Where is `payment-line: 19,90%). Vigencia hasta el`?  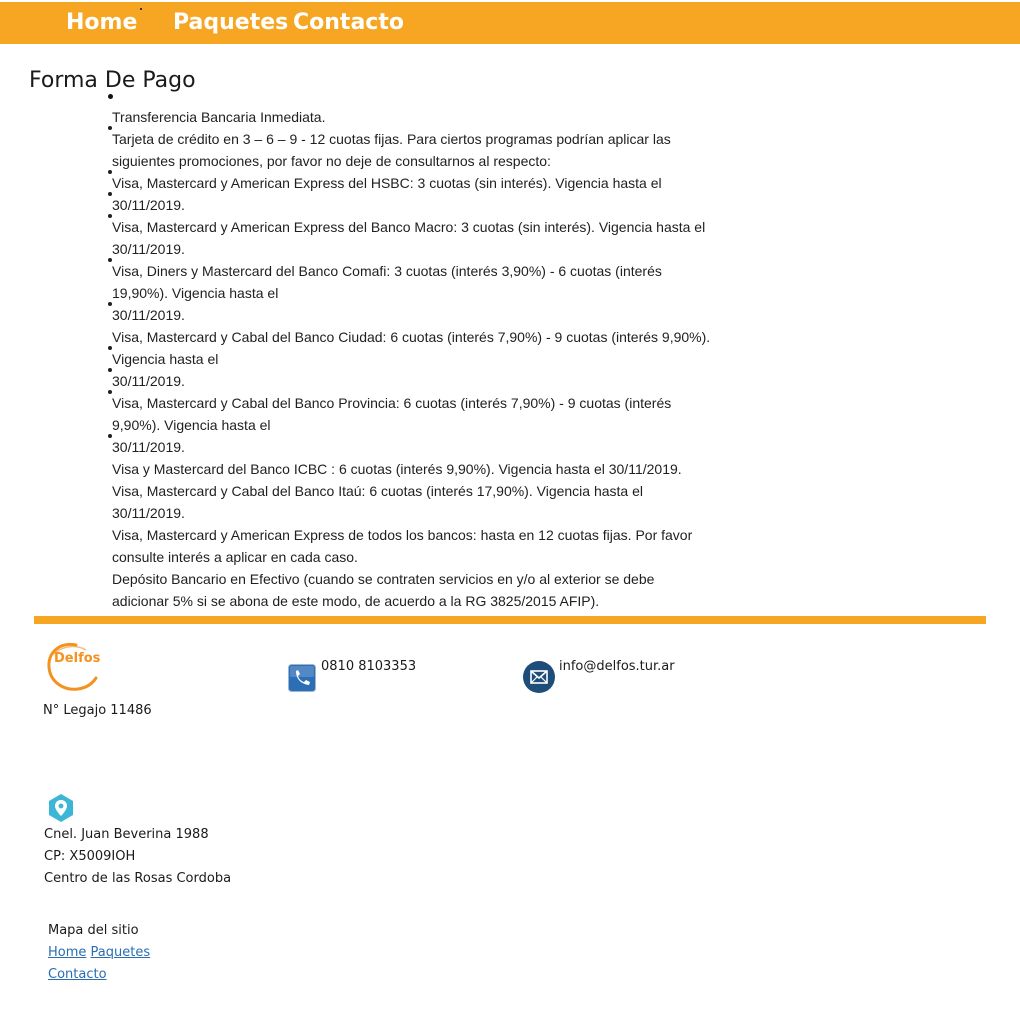
payment-line: 19,90%). Vigencia hasta el is located at coordinates (195, 293).